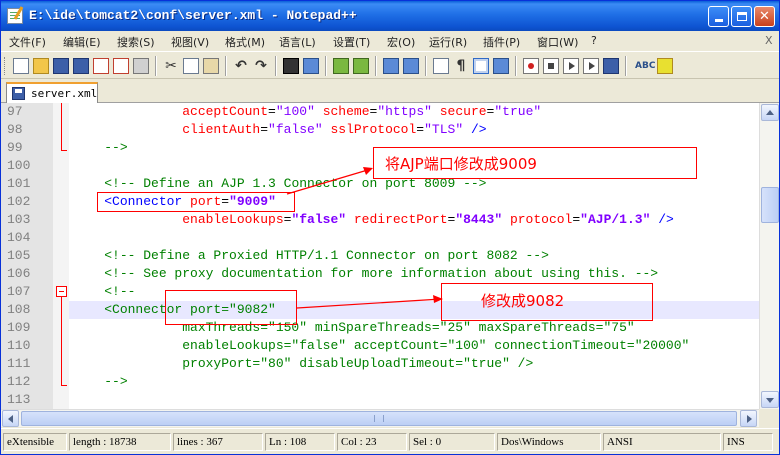 This screenshot has width=780, height=455. I want to click on code-token: -->, so click(116, 147).